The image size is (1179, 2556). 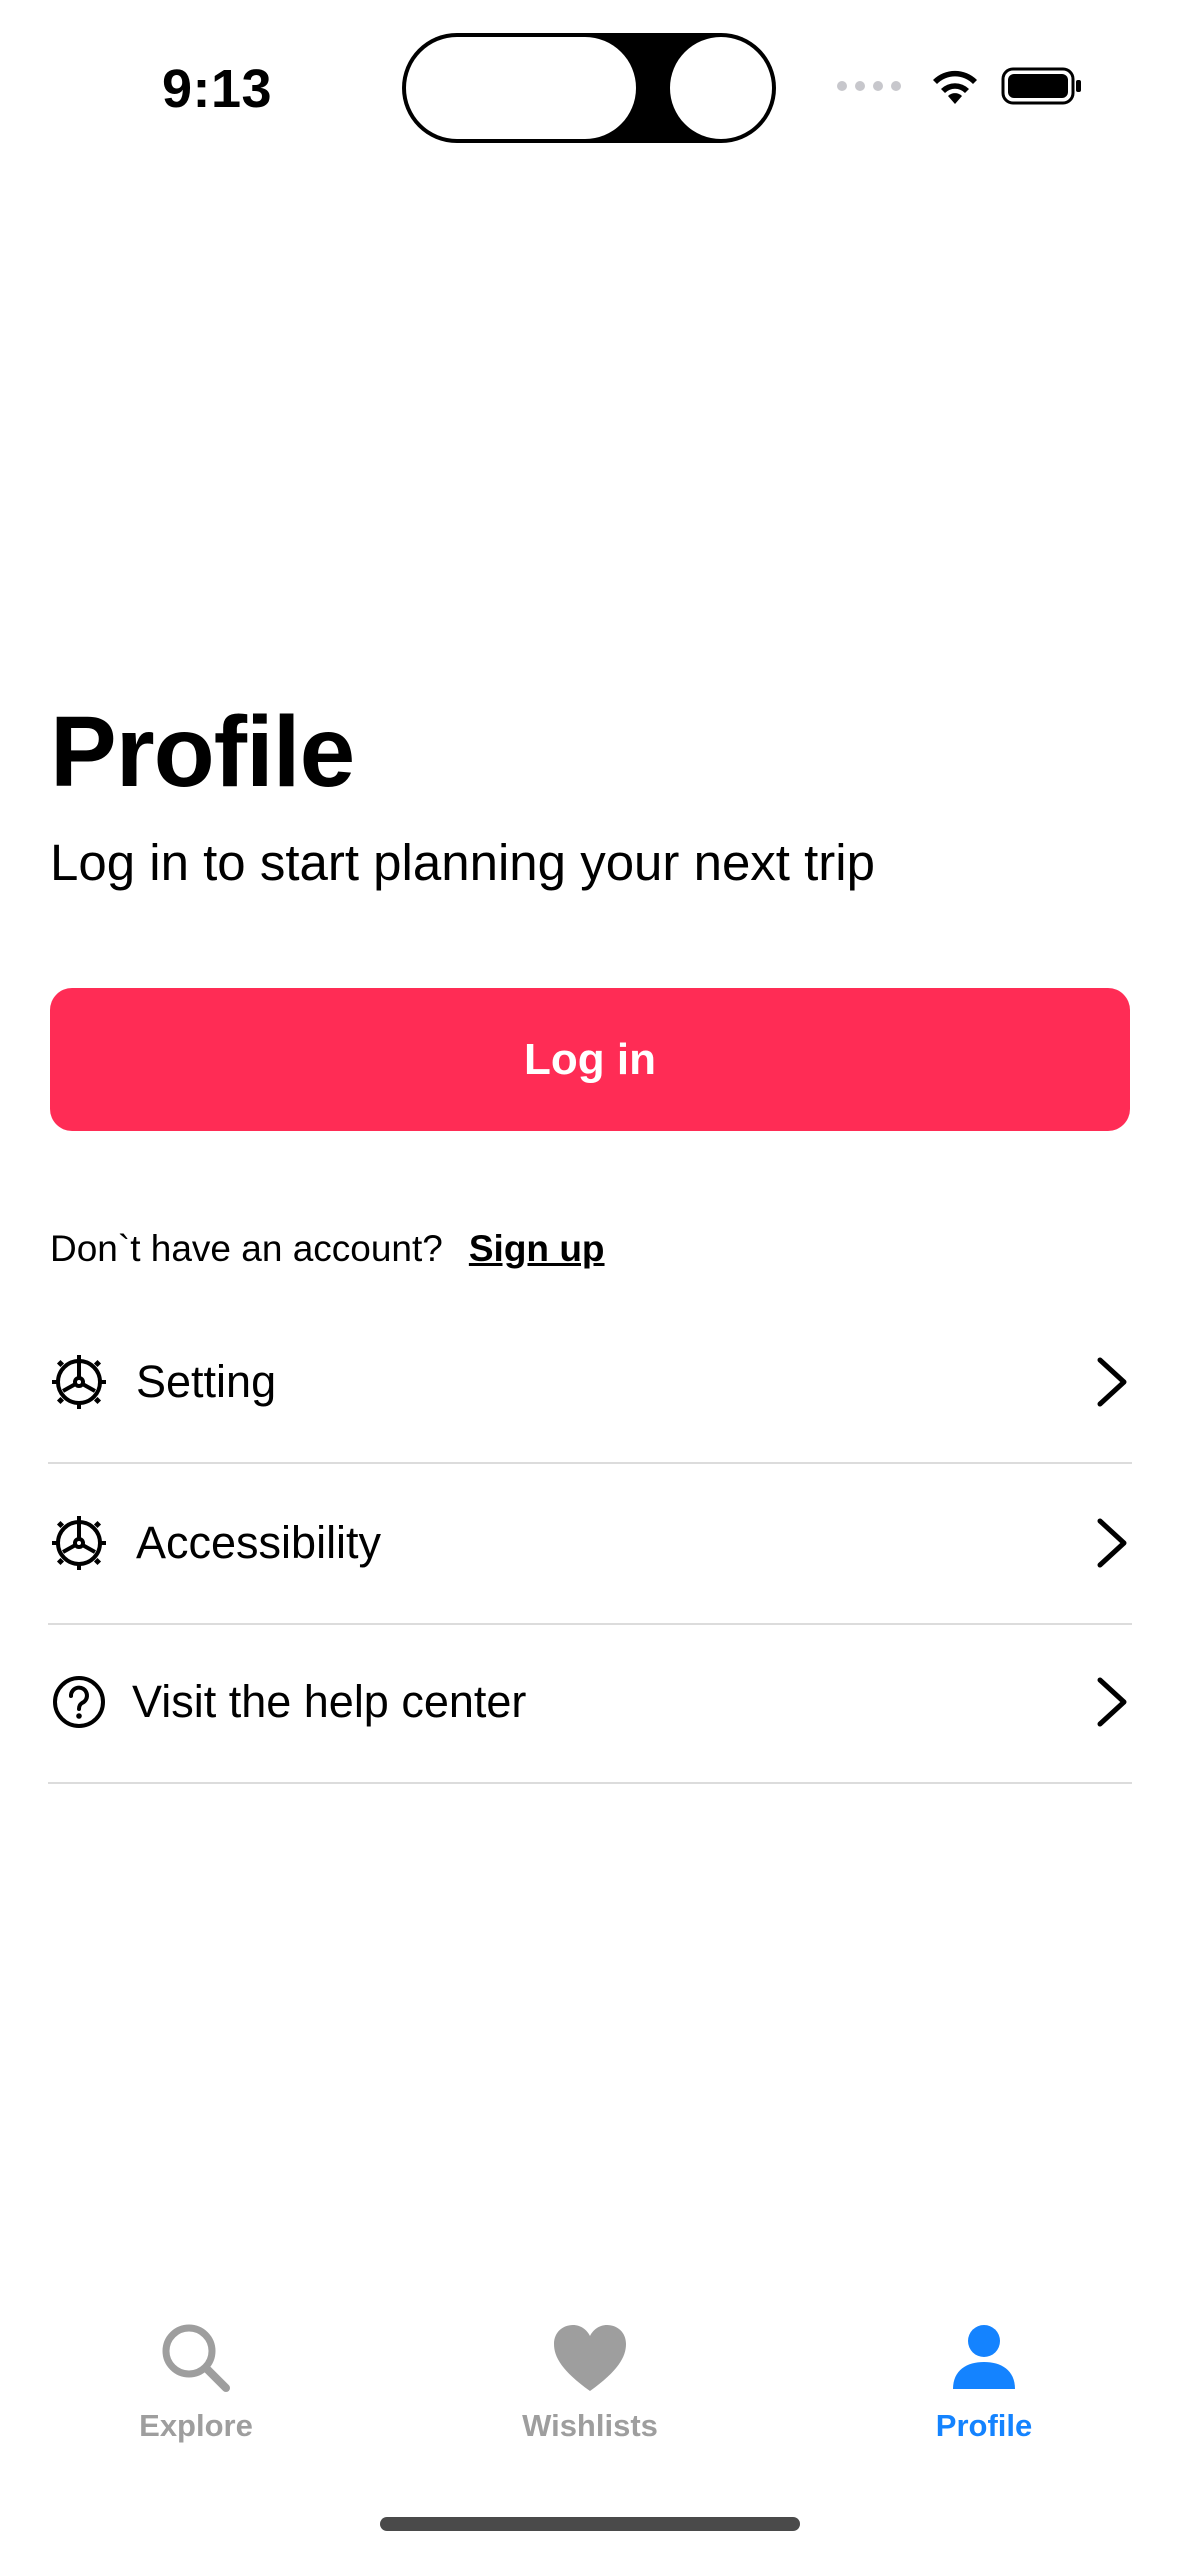 I want to click on question-circle-icon, so click(x=79, y=1702).